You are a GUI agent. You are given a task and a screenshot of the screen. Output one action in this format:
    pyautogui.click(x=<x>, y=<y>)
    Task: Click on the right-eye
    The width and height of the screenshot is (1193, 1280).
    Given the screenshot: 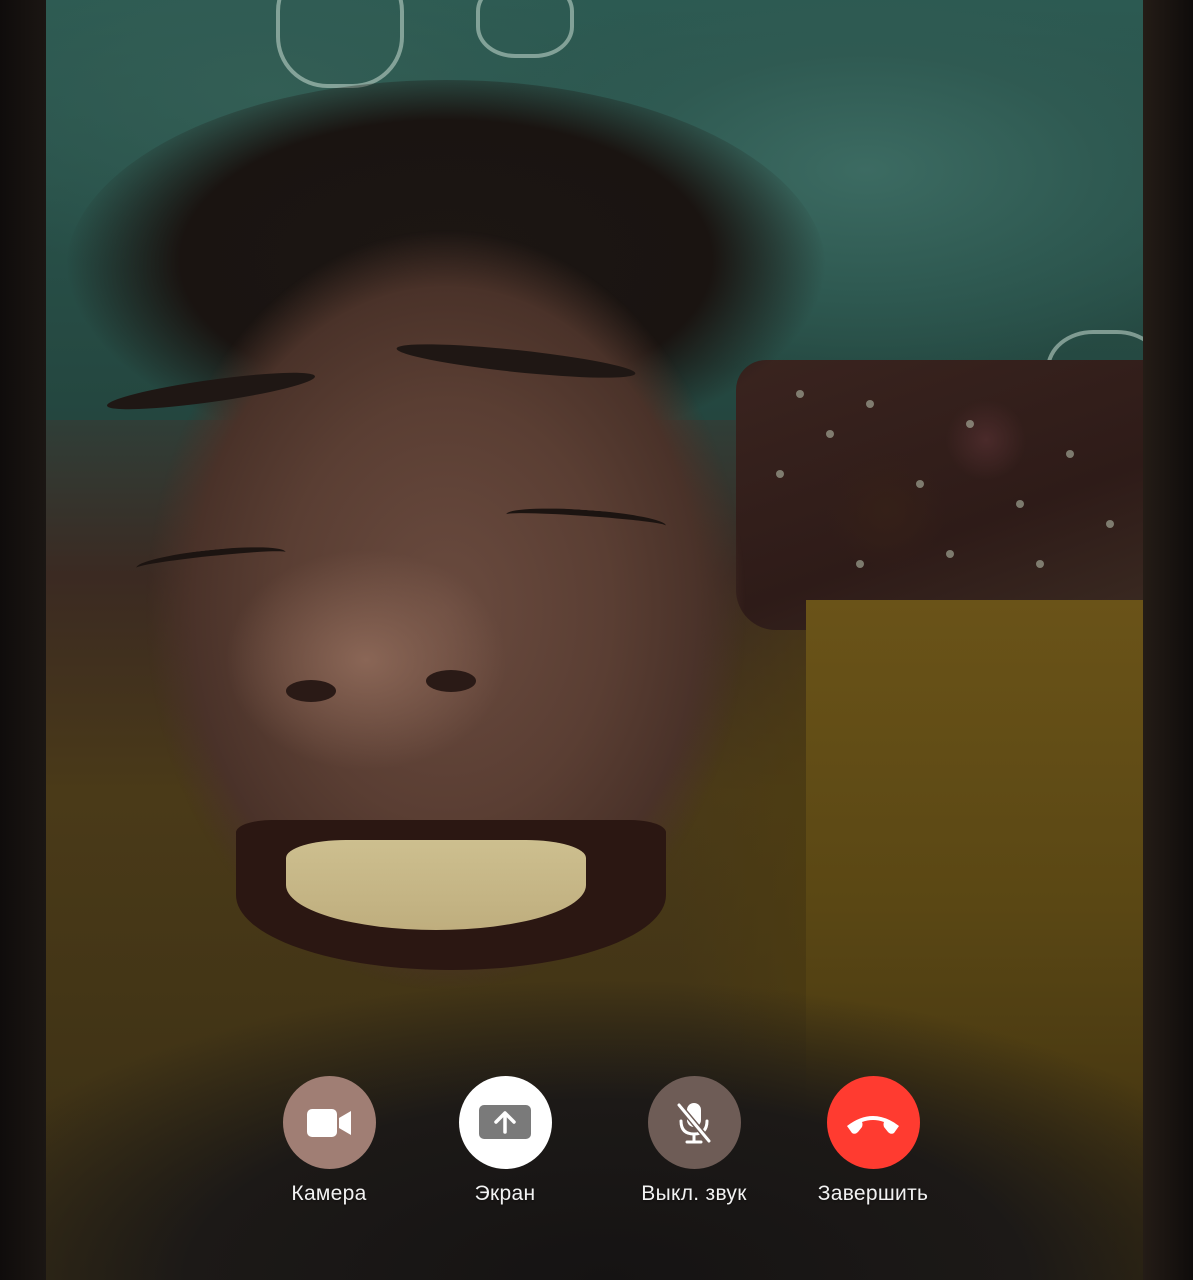 What is the action you would take?
    pyautogui.click(x=586, y=520)
    